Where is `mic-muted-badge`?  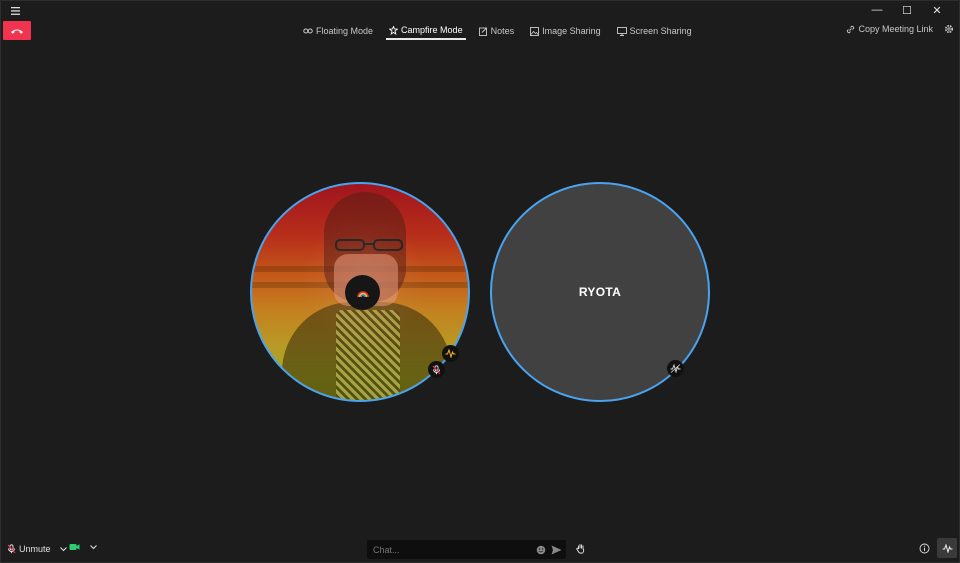
mic-muted-badge is located at coordinates (436, 369).